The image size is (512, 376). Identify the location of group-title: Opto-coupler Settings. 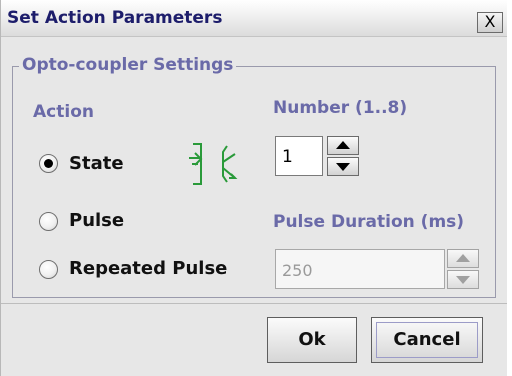
(128, 65).